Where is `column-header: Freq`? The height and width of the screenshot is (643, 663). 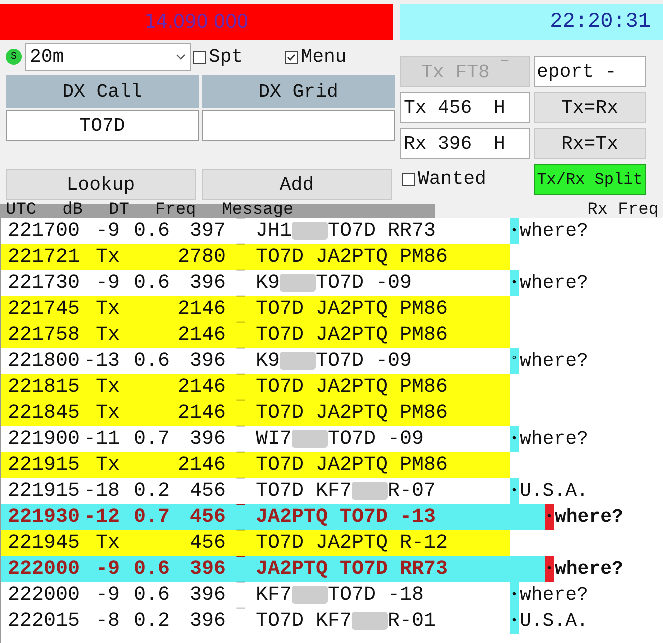
column-header: Freq is located at coordinates (175, 211).